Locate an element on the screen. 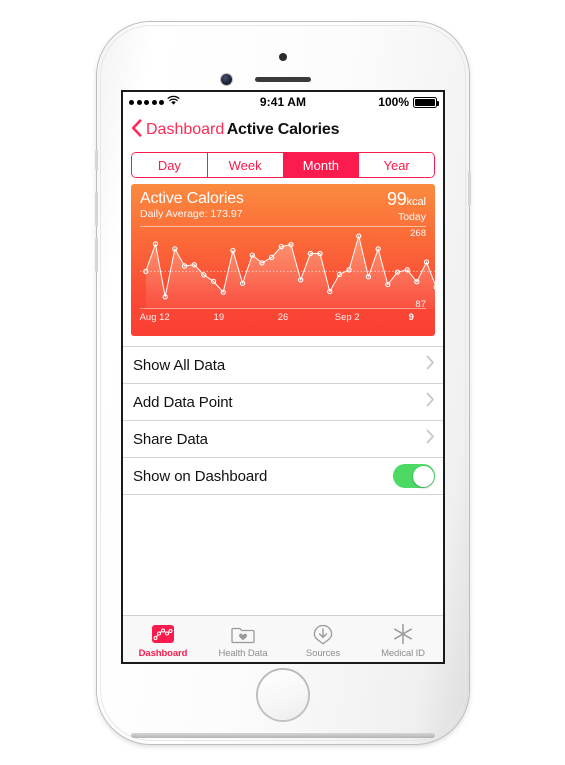  wifi-icon is located at coordinates (173, 102).